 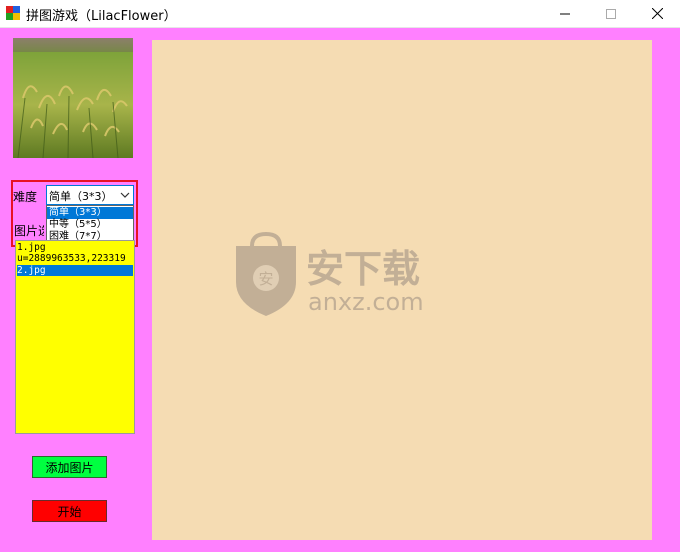 I want to click on start-button: 开始, so click(x=69, y=511).